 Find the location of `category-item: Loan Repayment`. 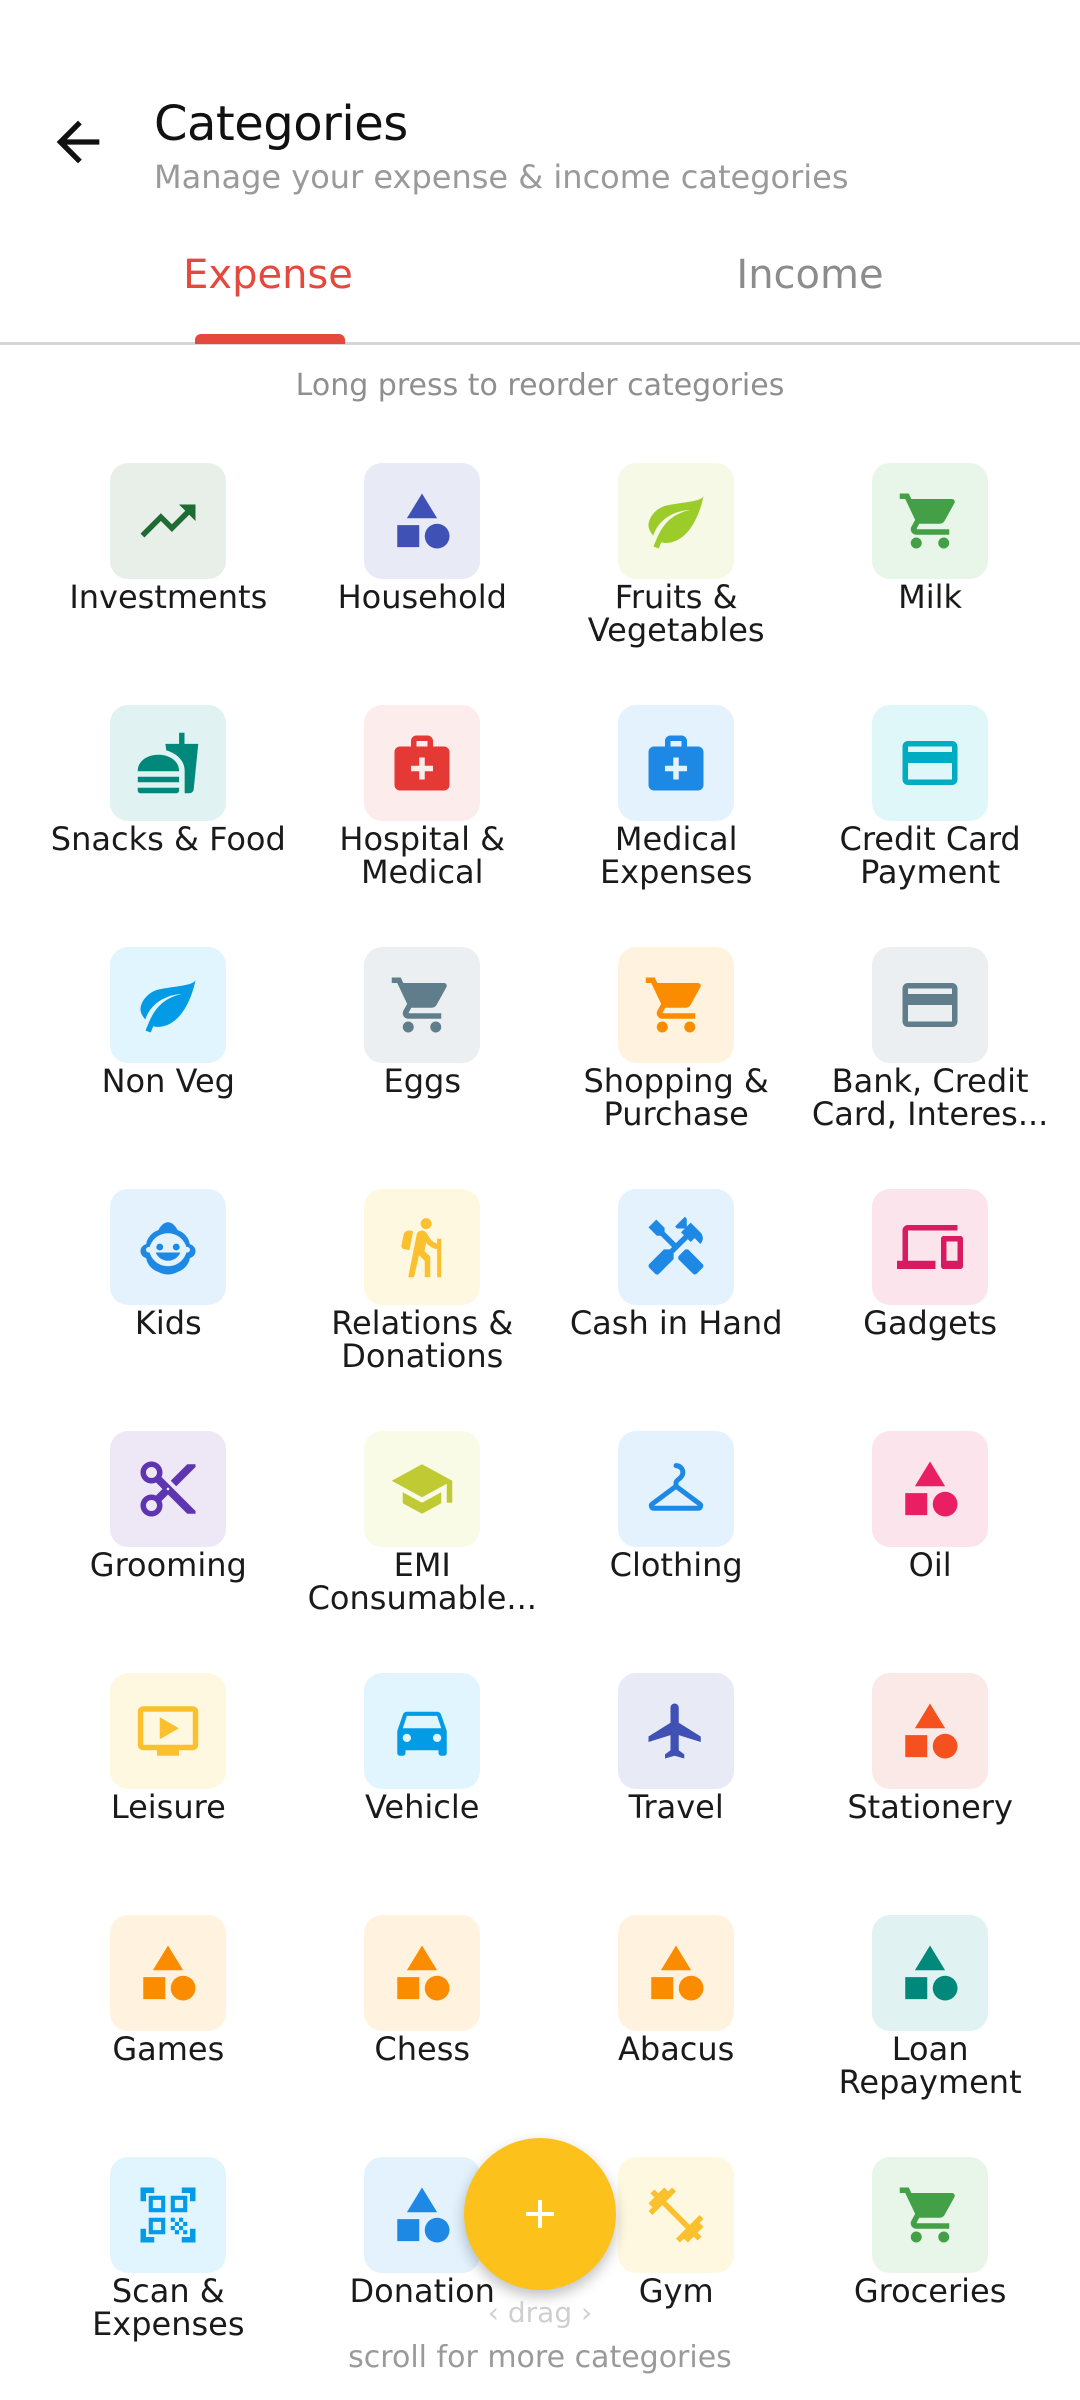

category-item: Loan Repayment is located at coordinates (930, 2030).